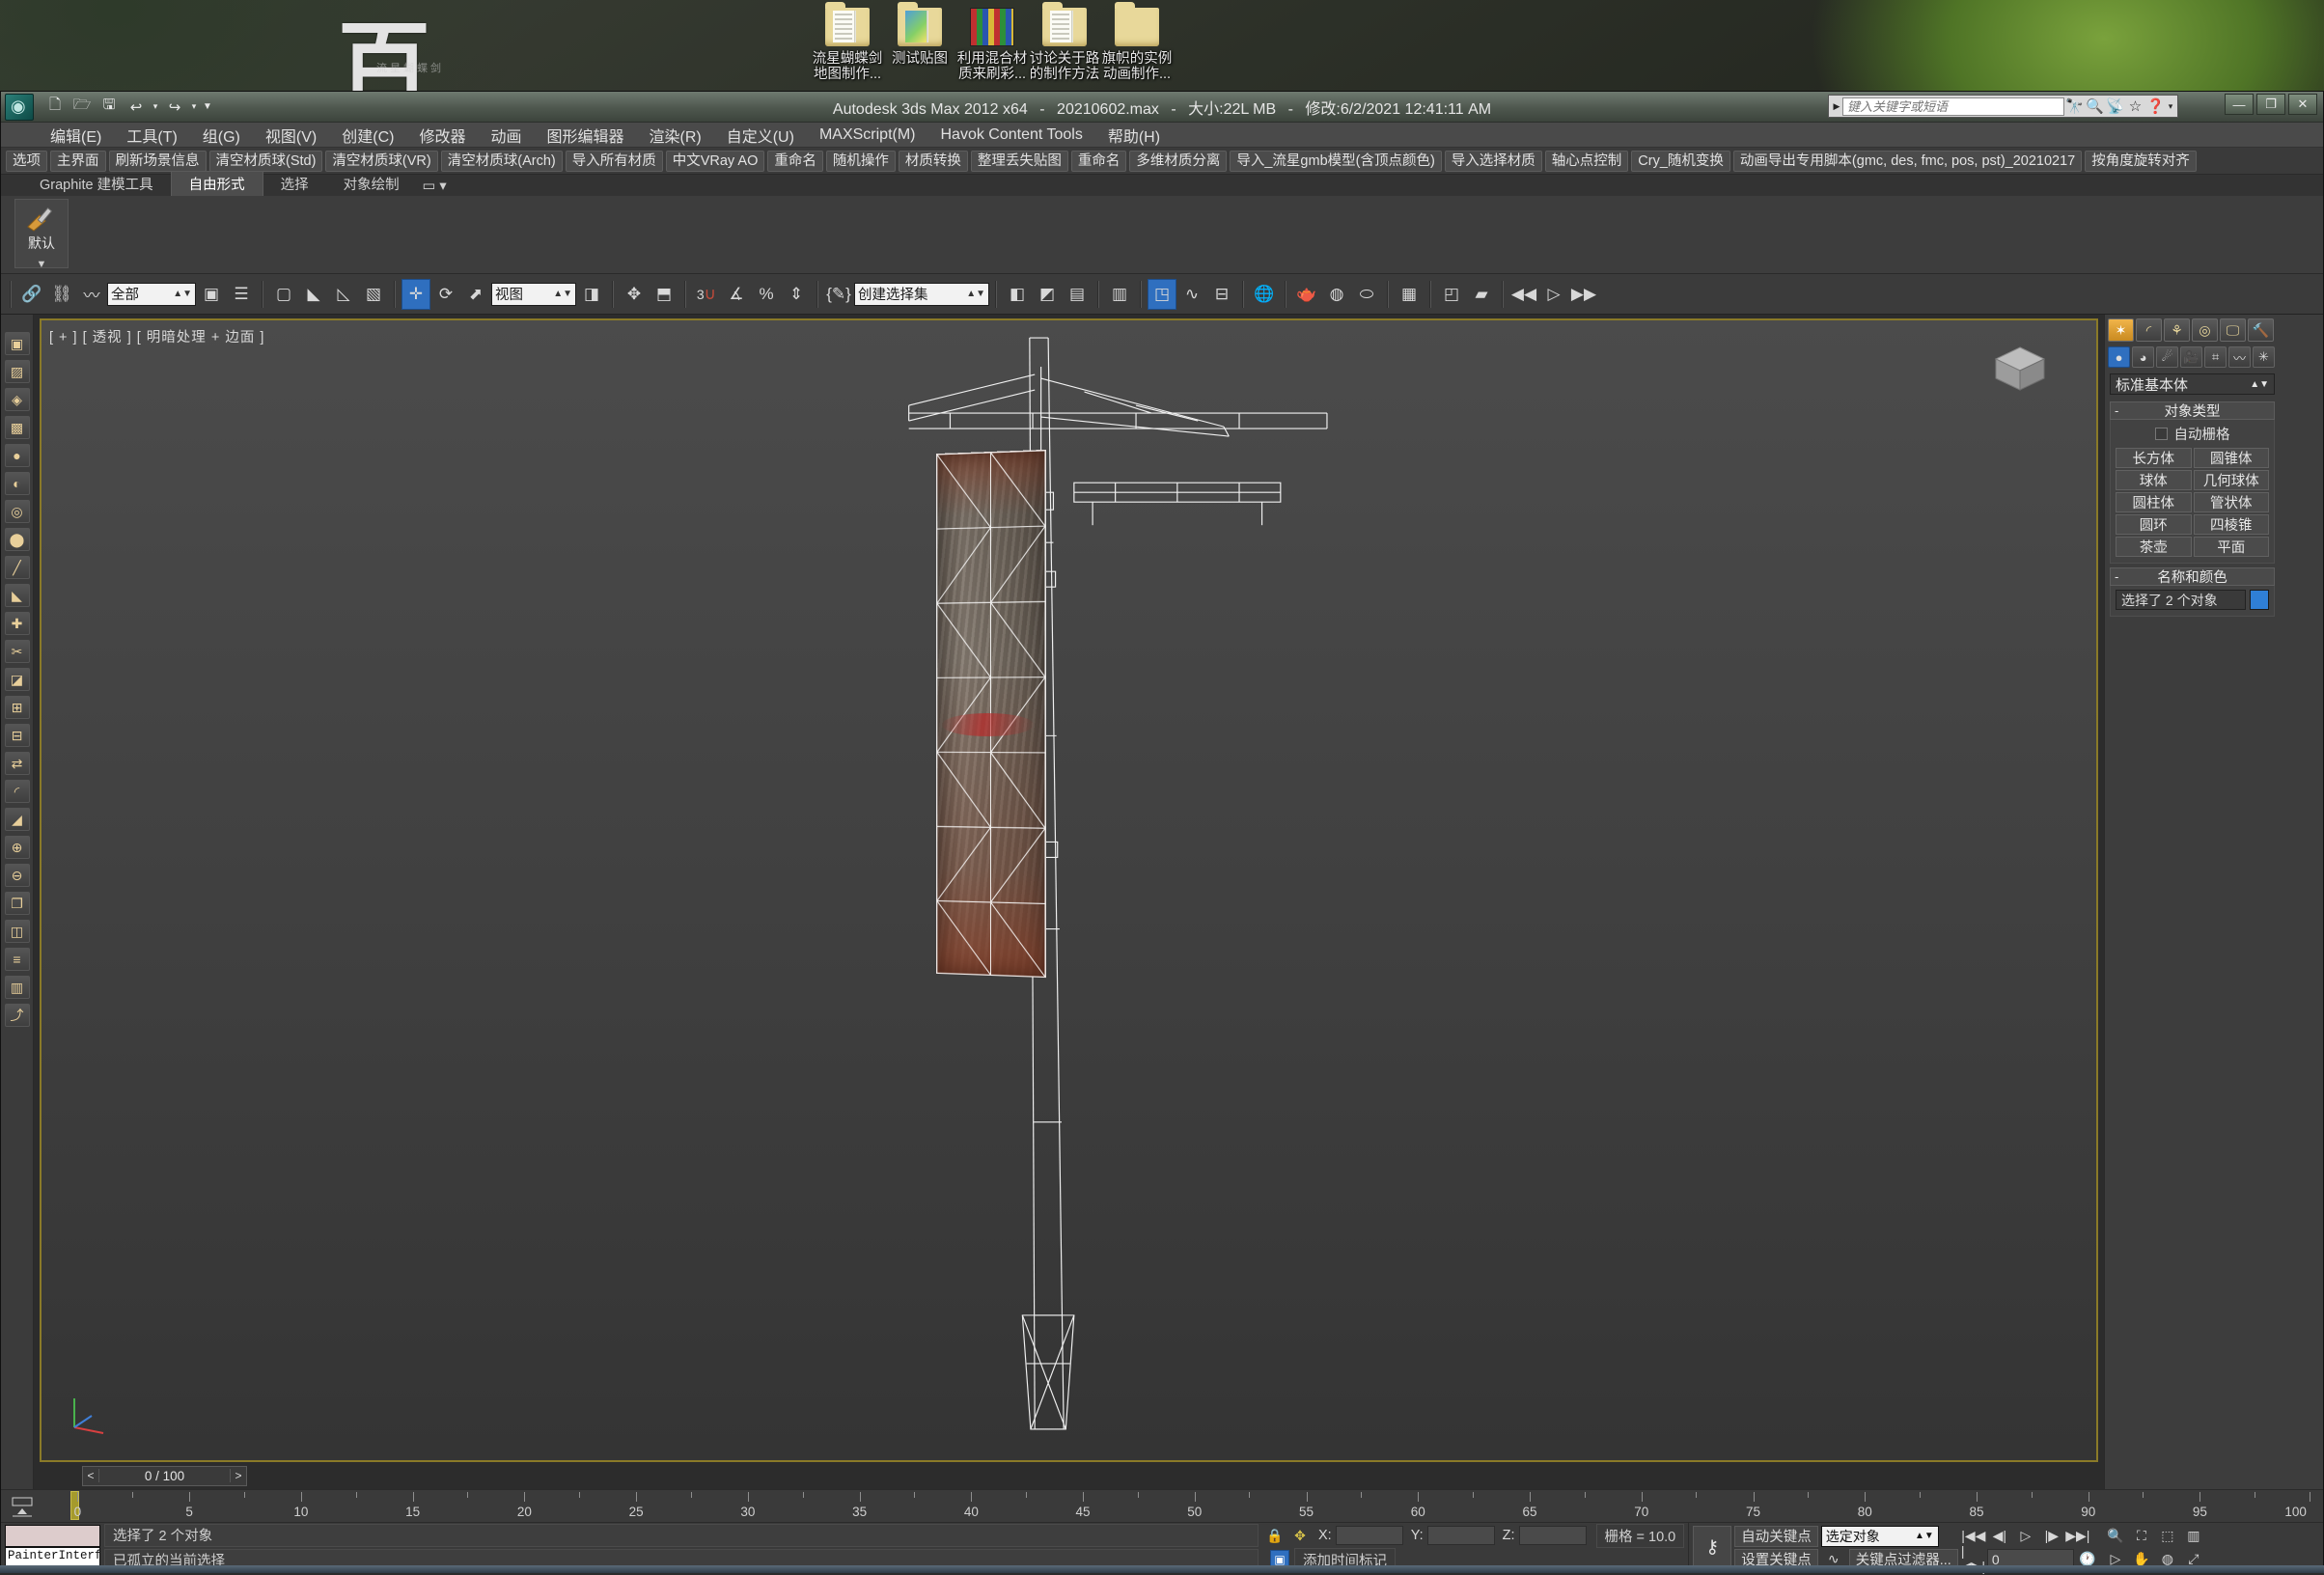  I want to click on cylinder-button: 圆柱体, so click(2154, 502).